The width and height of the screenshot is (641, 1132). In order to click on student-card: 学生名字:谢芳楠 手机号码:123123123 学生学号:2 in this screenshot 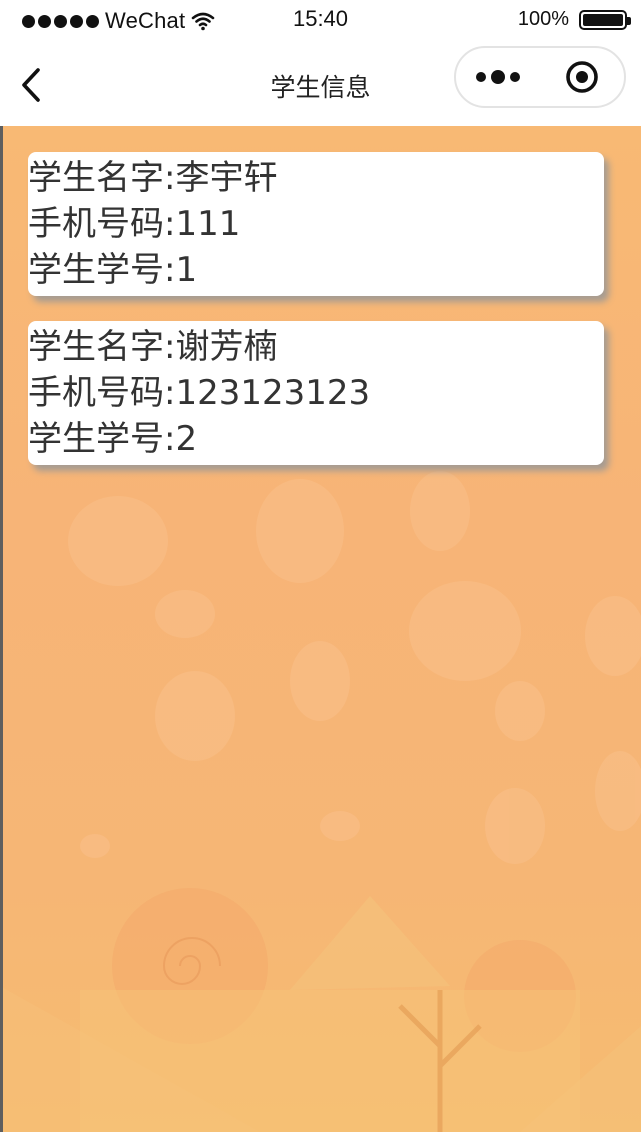, I will do `click(316, 393)`.